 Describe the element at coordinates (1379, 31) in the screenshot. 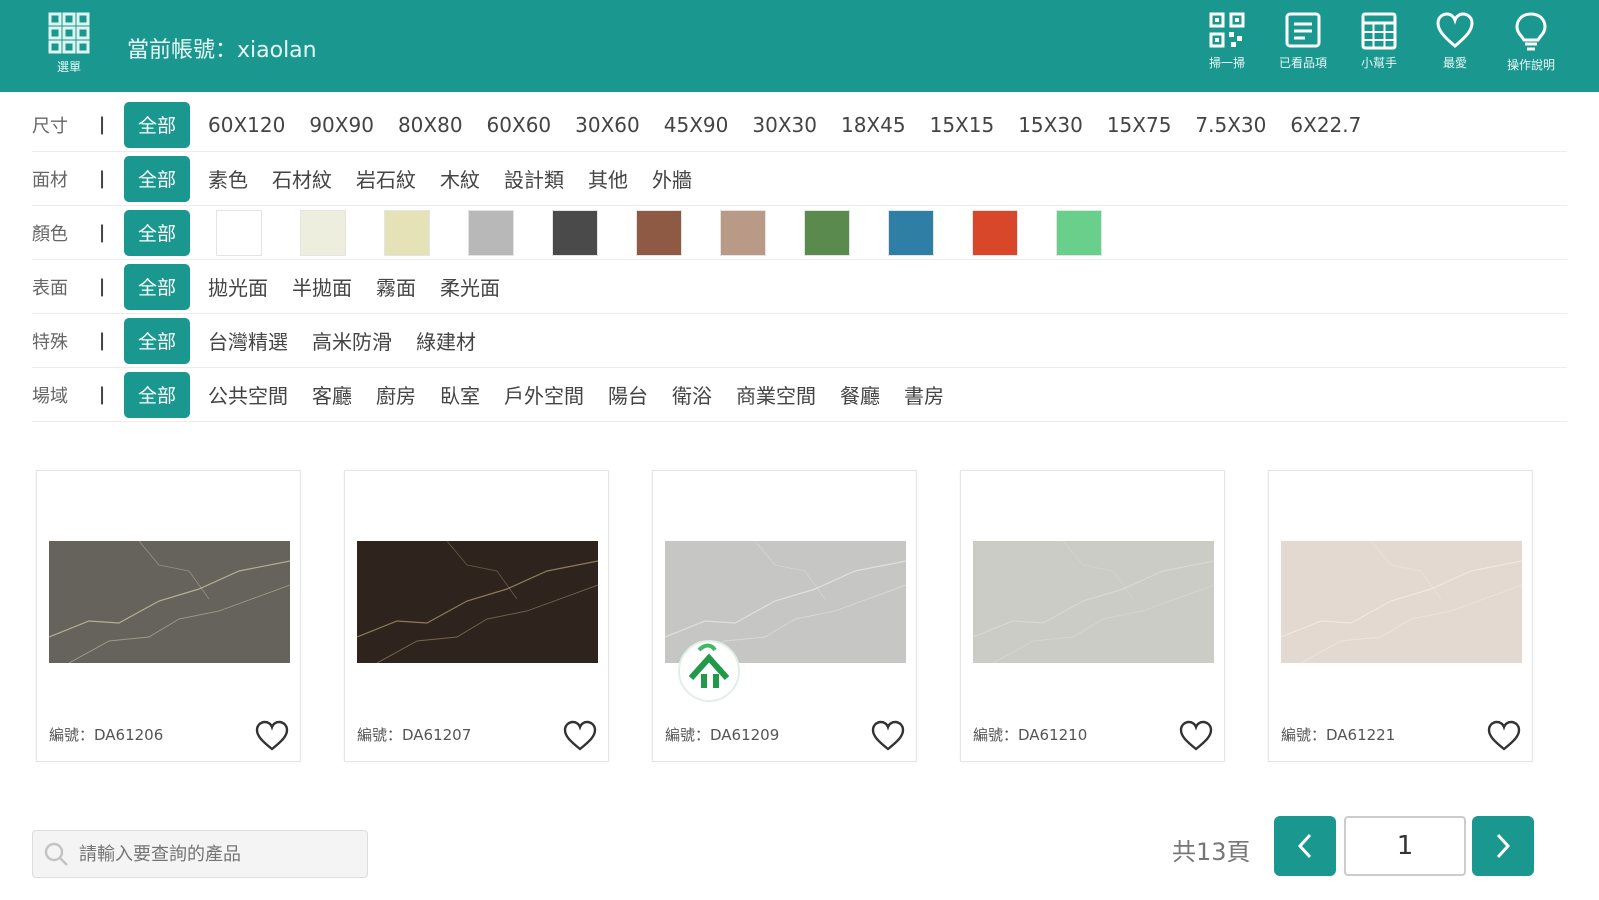

I see `calculator-icon` at that location.